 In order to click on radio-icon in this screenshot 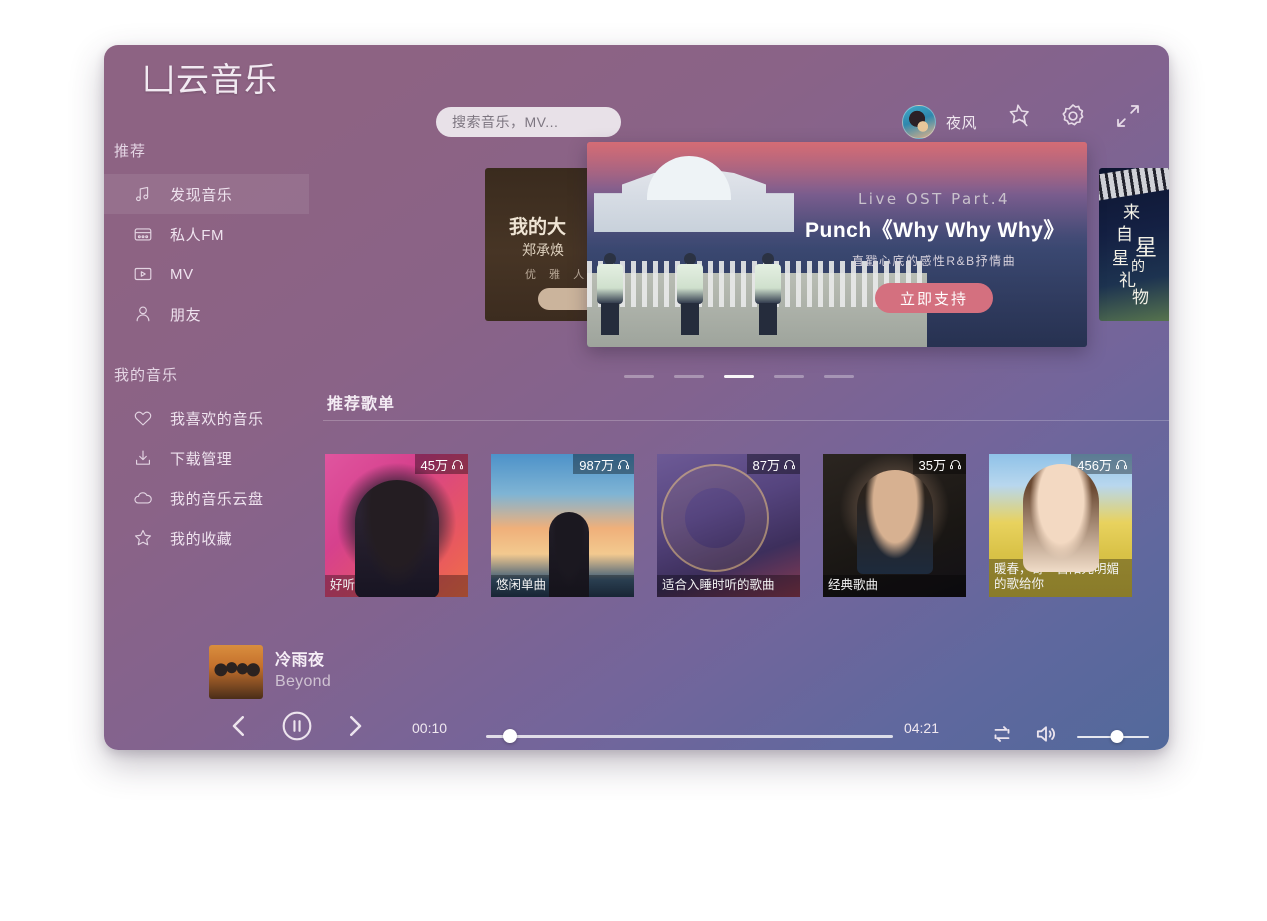, I will do `click(143, 234)`.